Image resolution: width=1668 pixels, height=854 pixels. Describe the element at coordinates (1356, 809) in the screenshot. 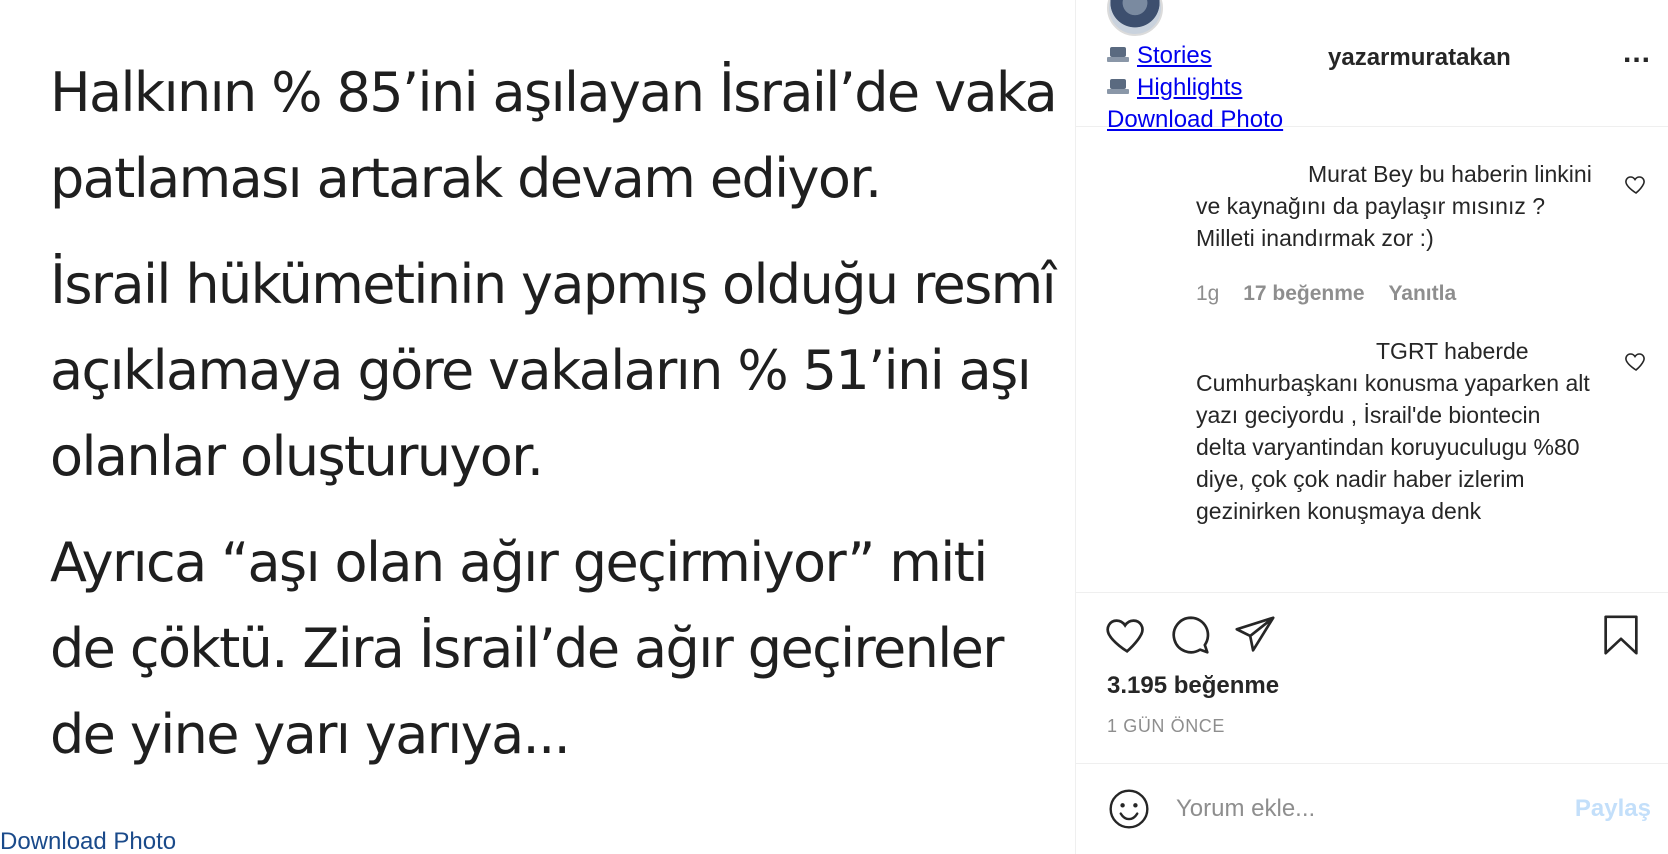

I see `comment-input` at that location.